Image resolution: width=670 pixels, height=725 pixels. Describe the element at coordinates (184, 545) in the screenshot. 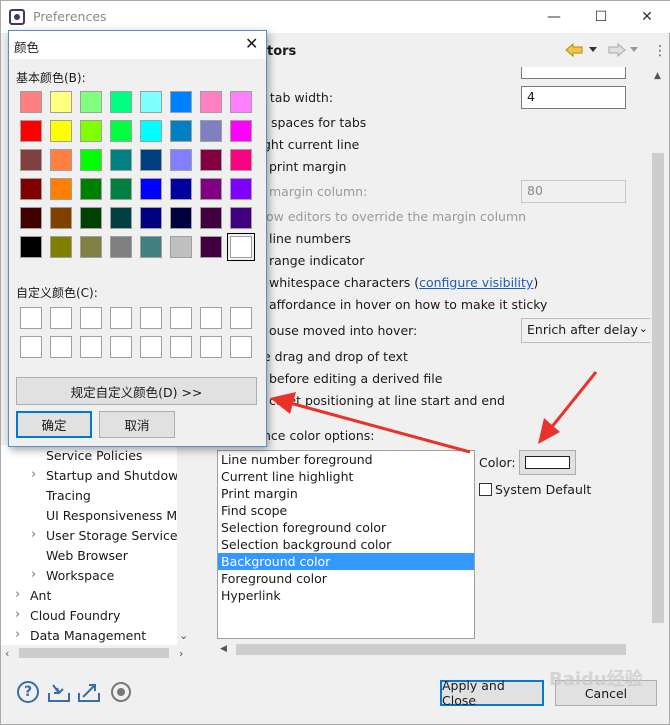

I see `tree-scrollbar: ⌄` at that location.